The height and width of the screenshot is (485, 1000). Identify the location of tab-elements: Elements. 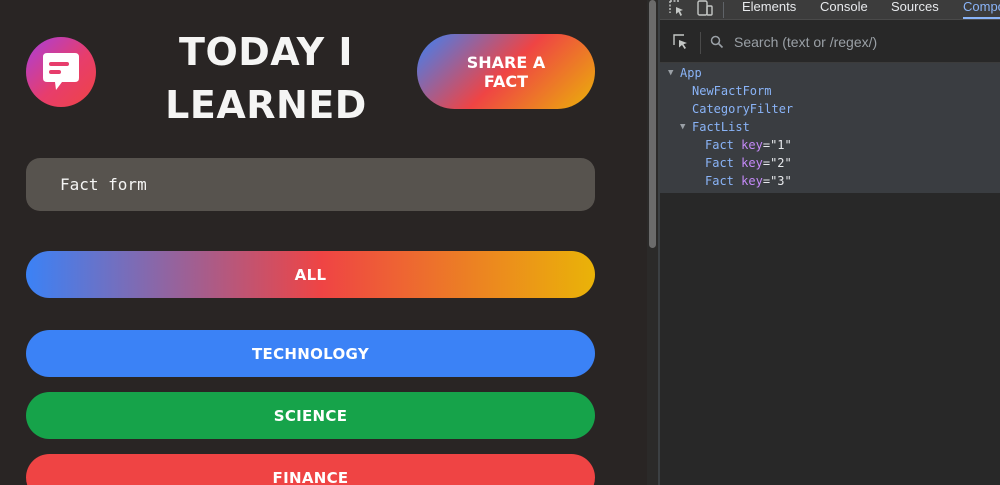
(769, 9).